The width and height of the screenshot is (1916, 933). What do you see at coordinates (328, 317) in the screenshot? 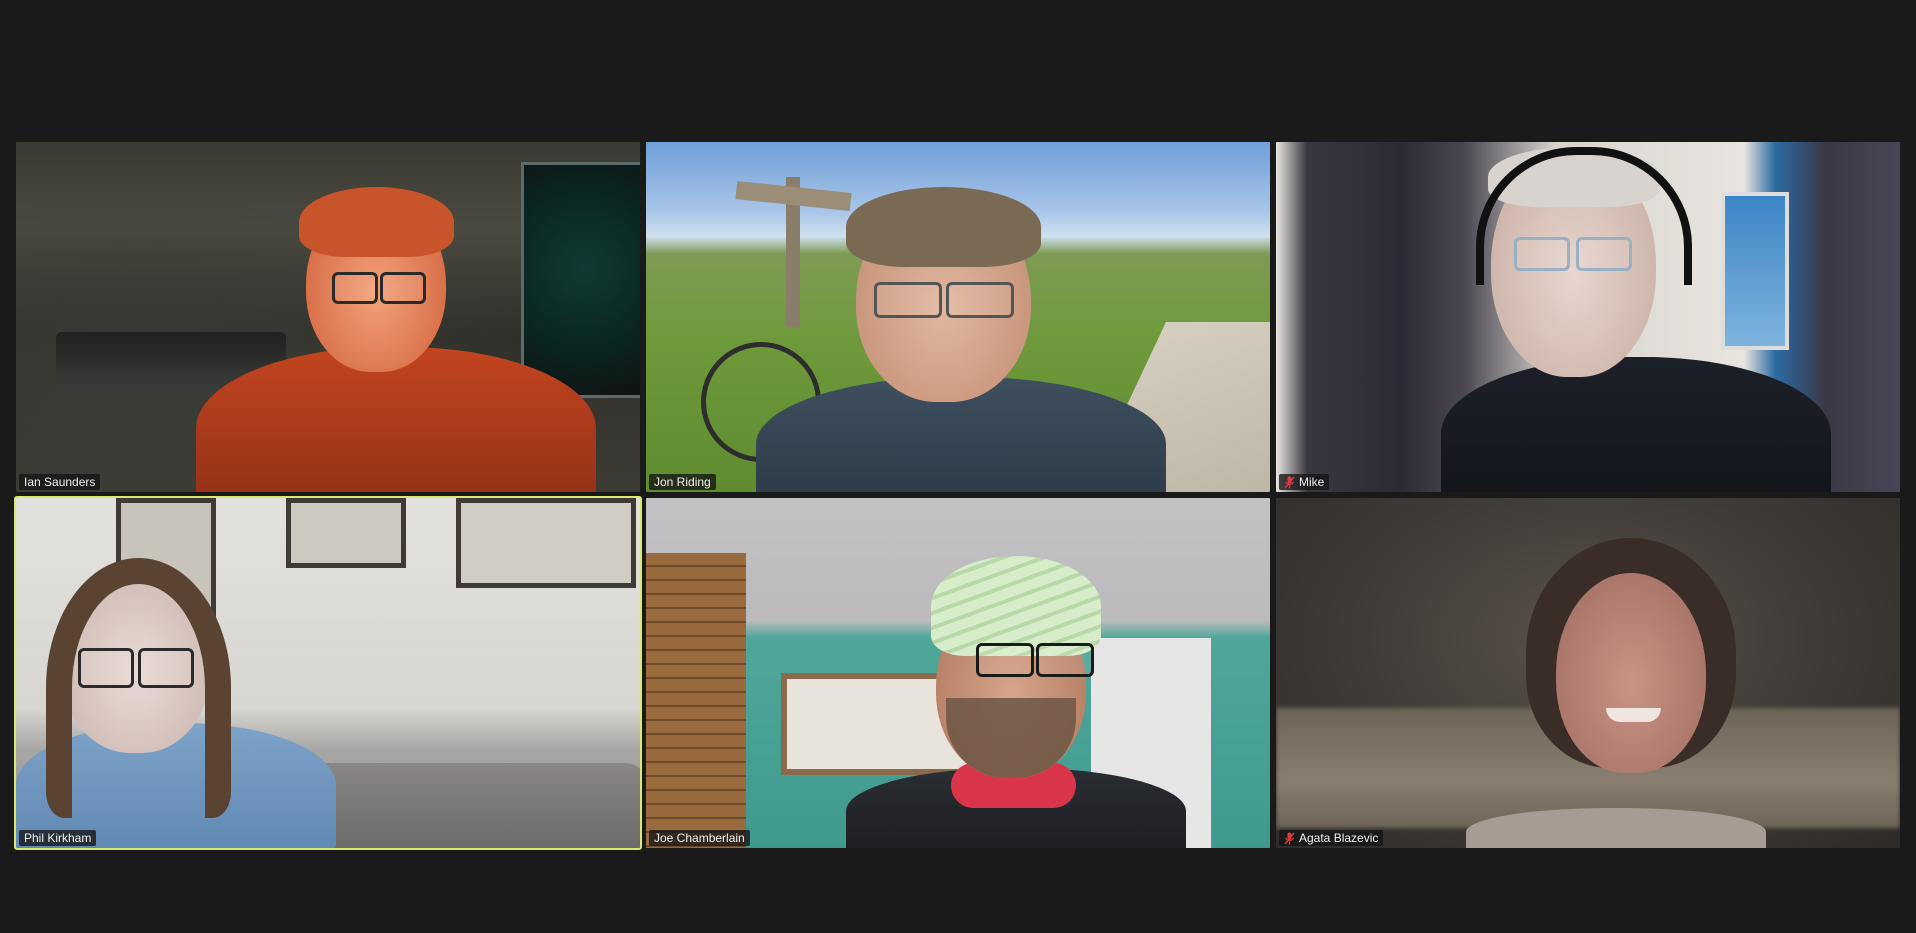
I see `video-tile-ian-saunders: Ian Saunders` at bounding box center [328, 317].